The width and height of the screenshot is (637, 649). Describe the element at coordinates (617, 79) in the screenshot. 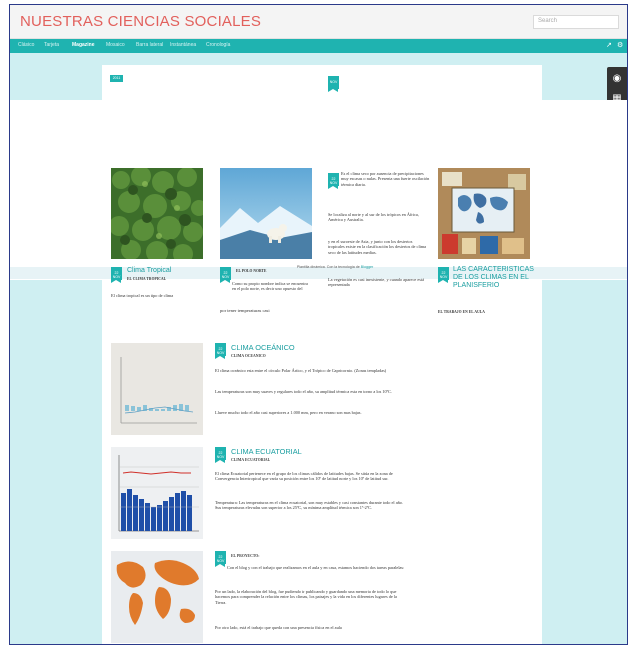

I see `profile-icon: ◉` at that location.